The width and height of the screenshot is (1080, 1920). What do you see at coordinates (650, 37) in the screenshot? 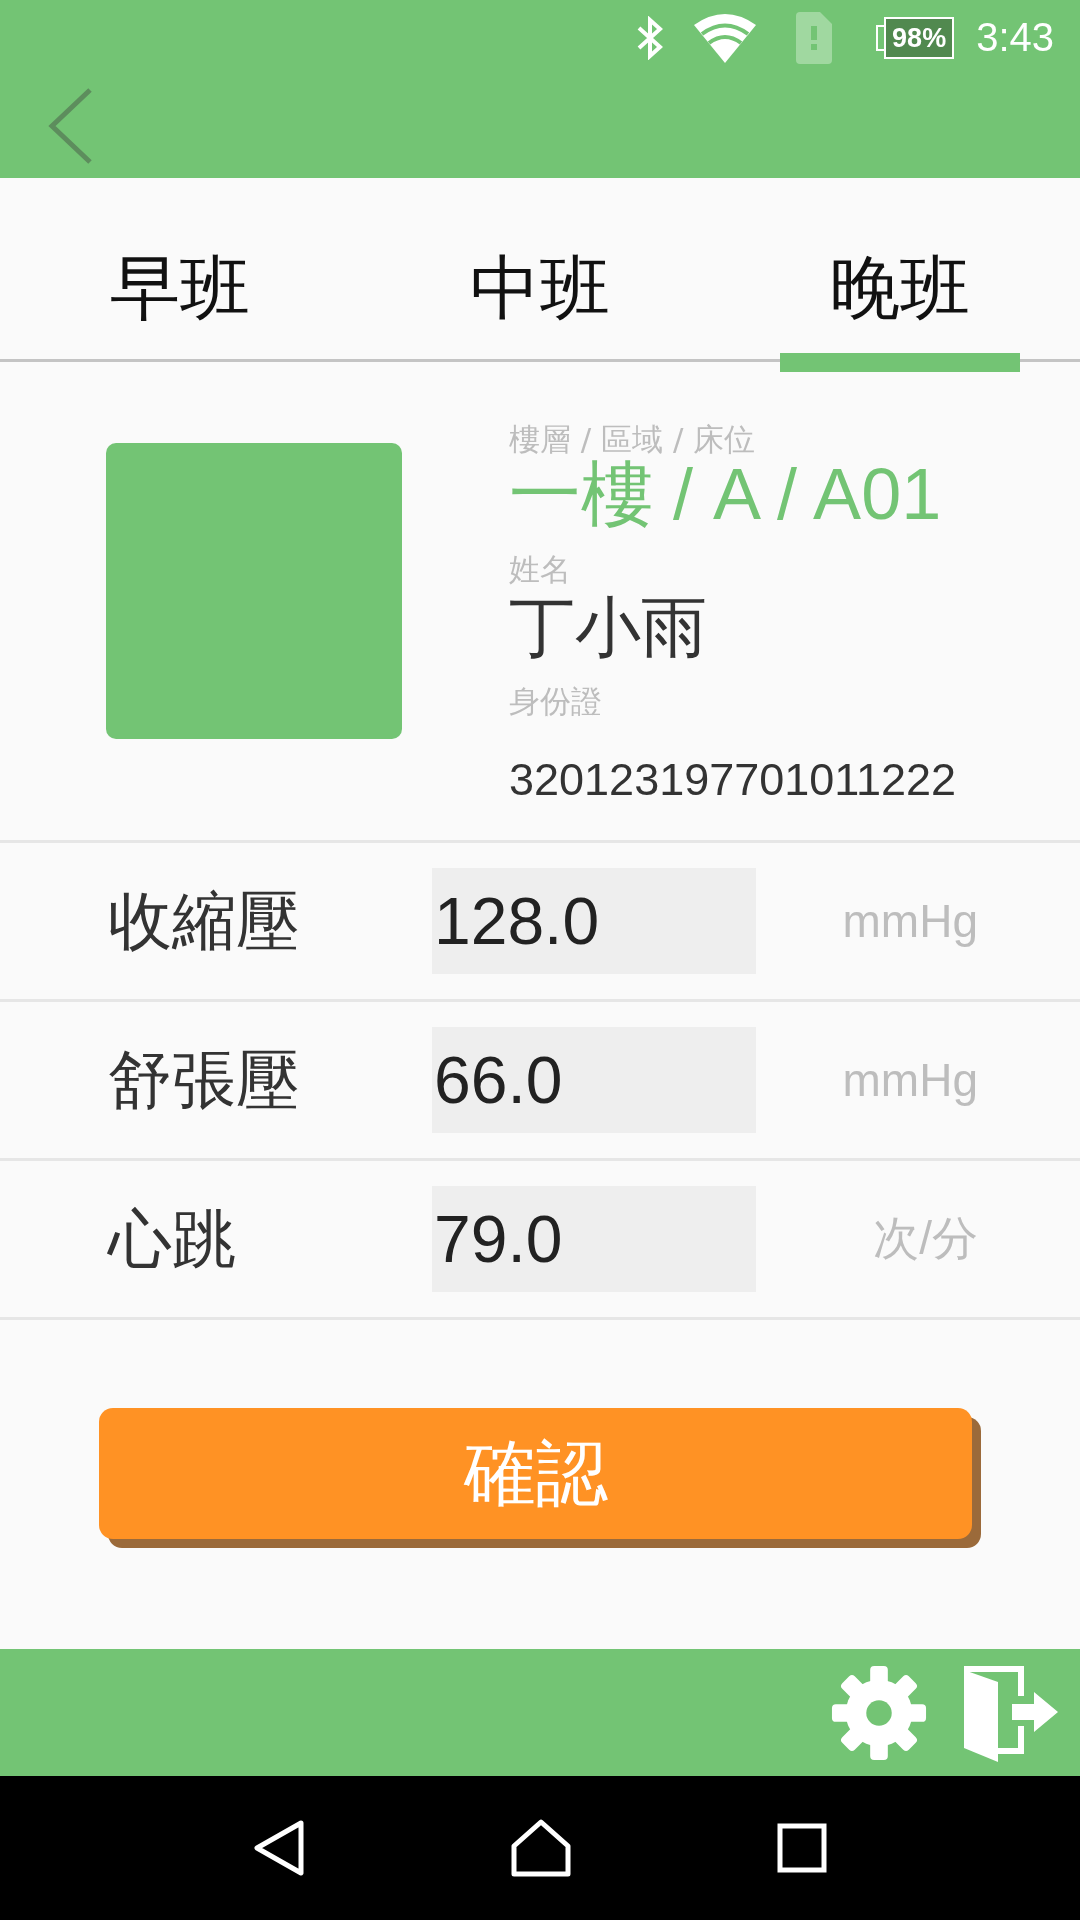
I see `bluetooth-icon` at bounding box center [650, 37].